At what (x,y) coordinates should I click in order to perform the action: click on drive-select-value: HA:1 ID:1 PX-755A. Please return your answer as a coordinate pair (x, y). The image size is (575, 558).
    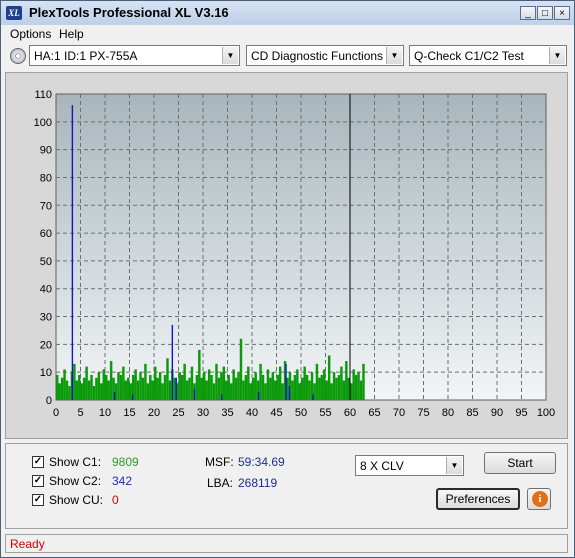
    Looking at the image, I should click on (86, 56).